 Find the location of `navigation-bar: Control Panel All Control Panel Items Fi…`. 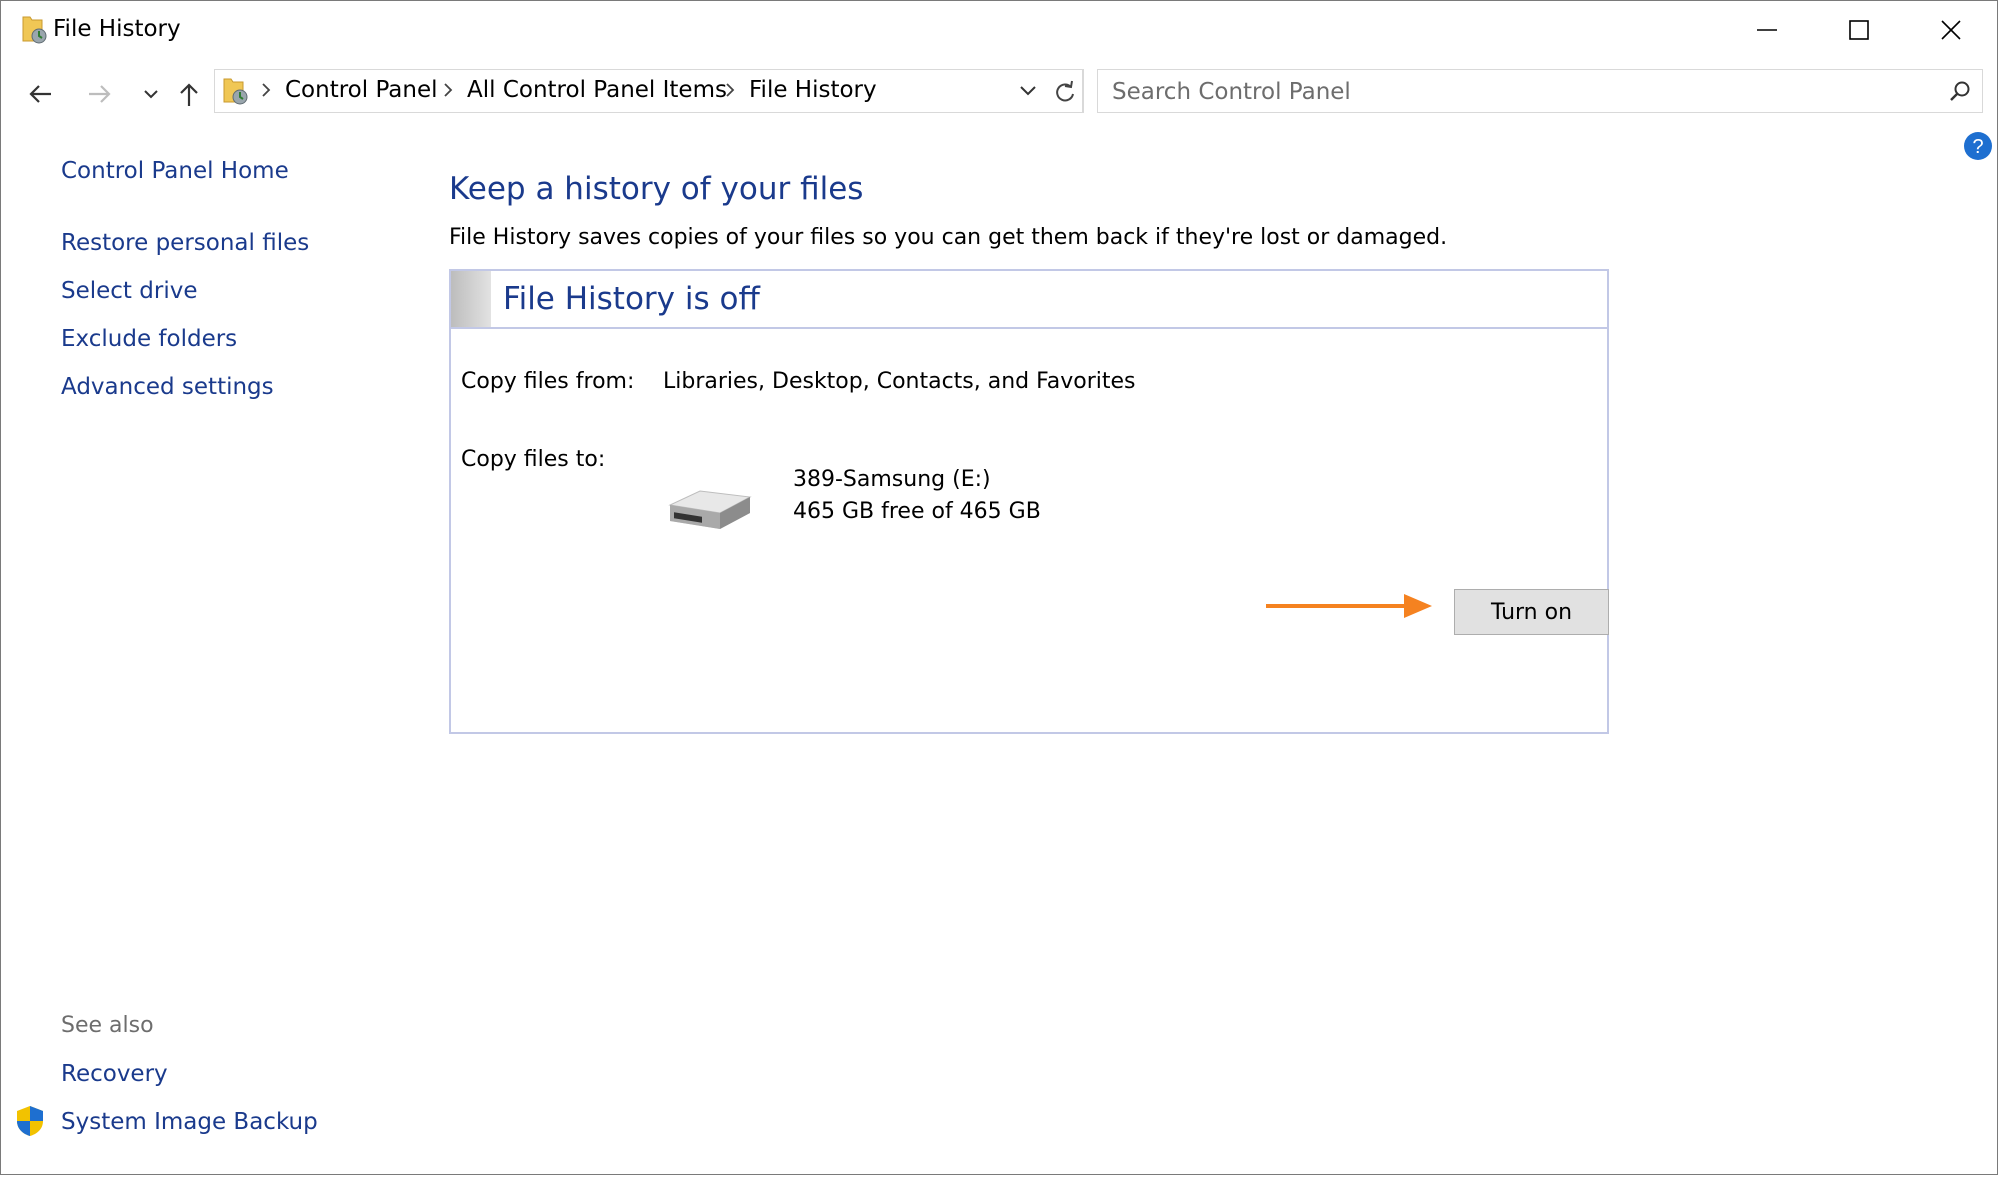

navigation-bar: Control Panel All Control Panel Items Fi… is located at coordinates (999, 93).